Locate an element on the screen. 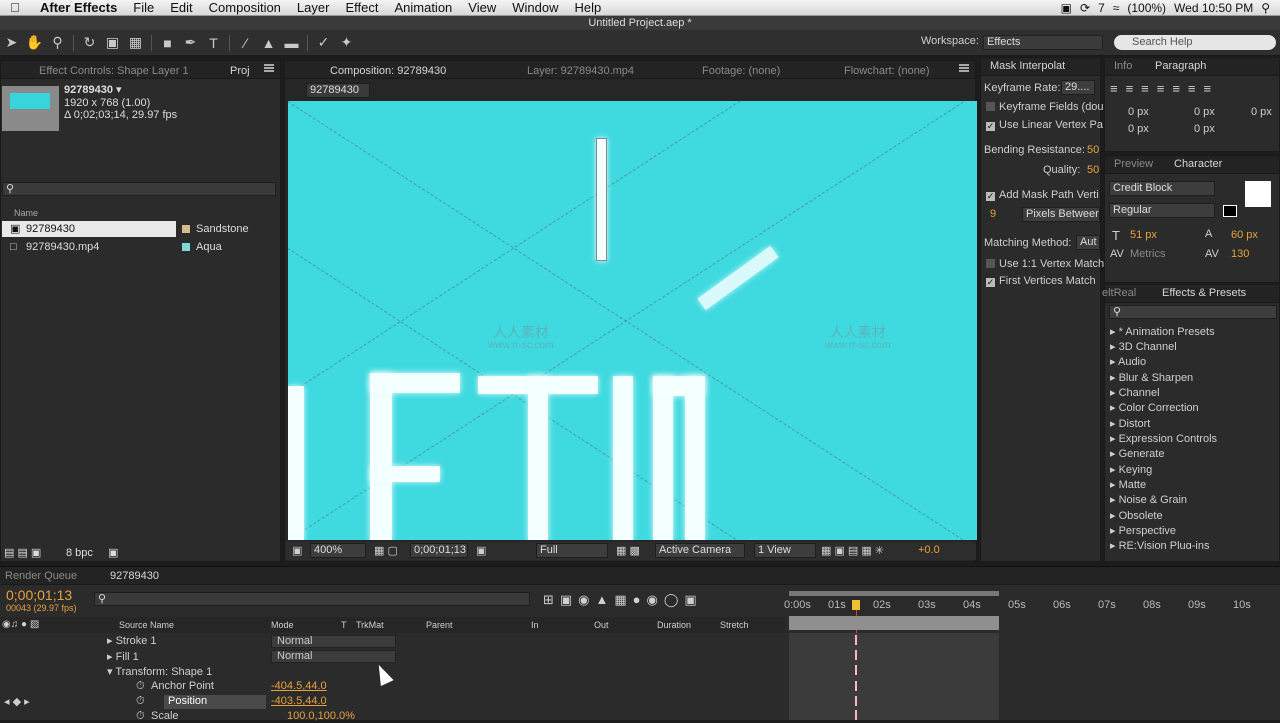  menu-layer: Layer is located at coordinates (313, 7).